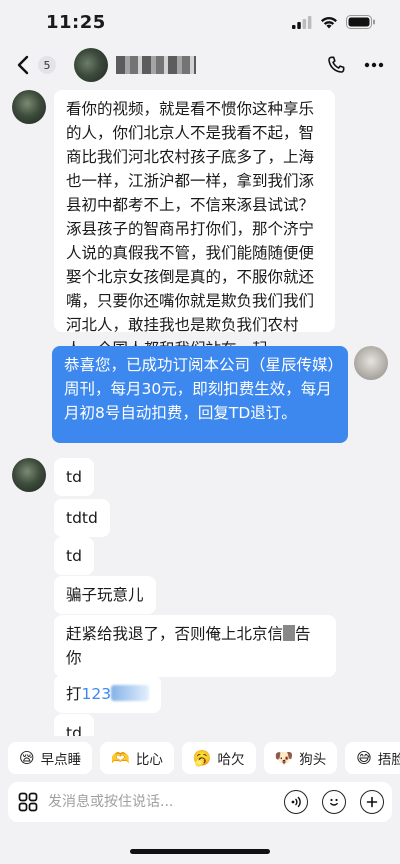  I want to click on yawn-emoji-icon: 🥱, so click(202, 758).